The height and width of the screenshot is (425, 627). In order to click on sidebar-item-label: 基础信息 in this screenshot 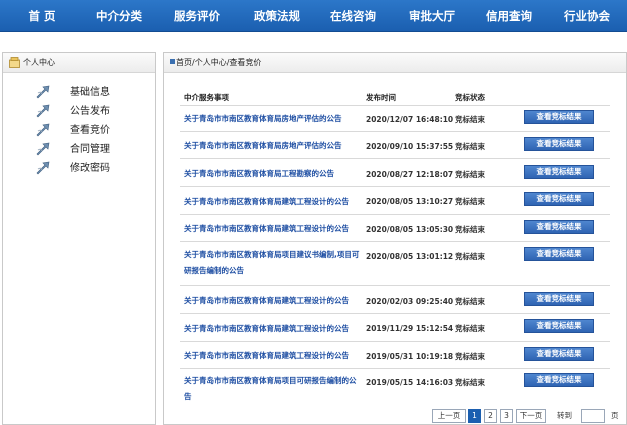, I will do `click(90, 92)`.